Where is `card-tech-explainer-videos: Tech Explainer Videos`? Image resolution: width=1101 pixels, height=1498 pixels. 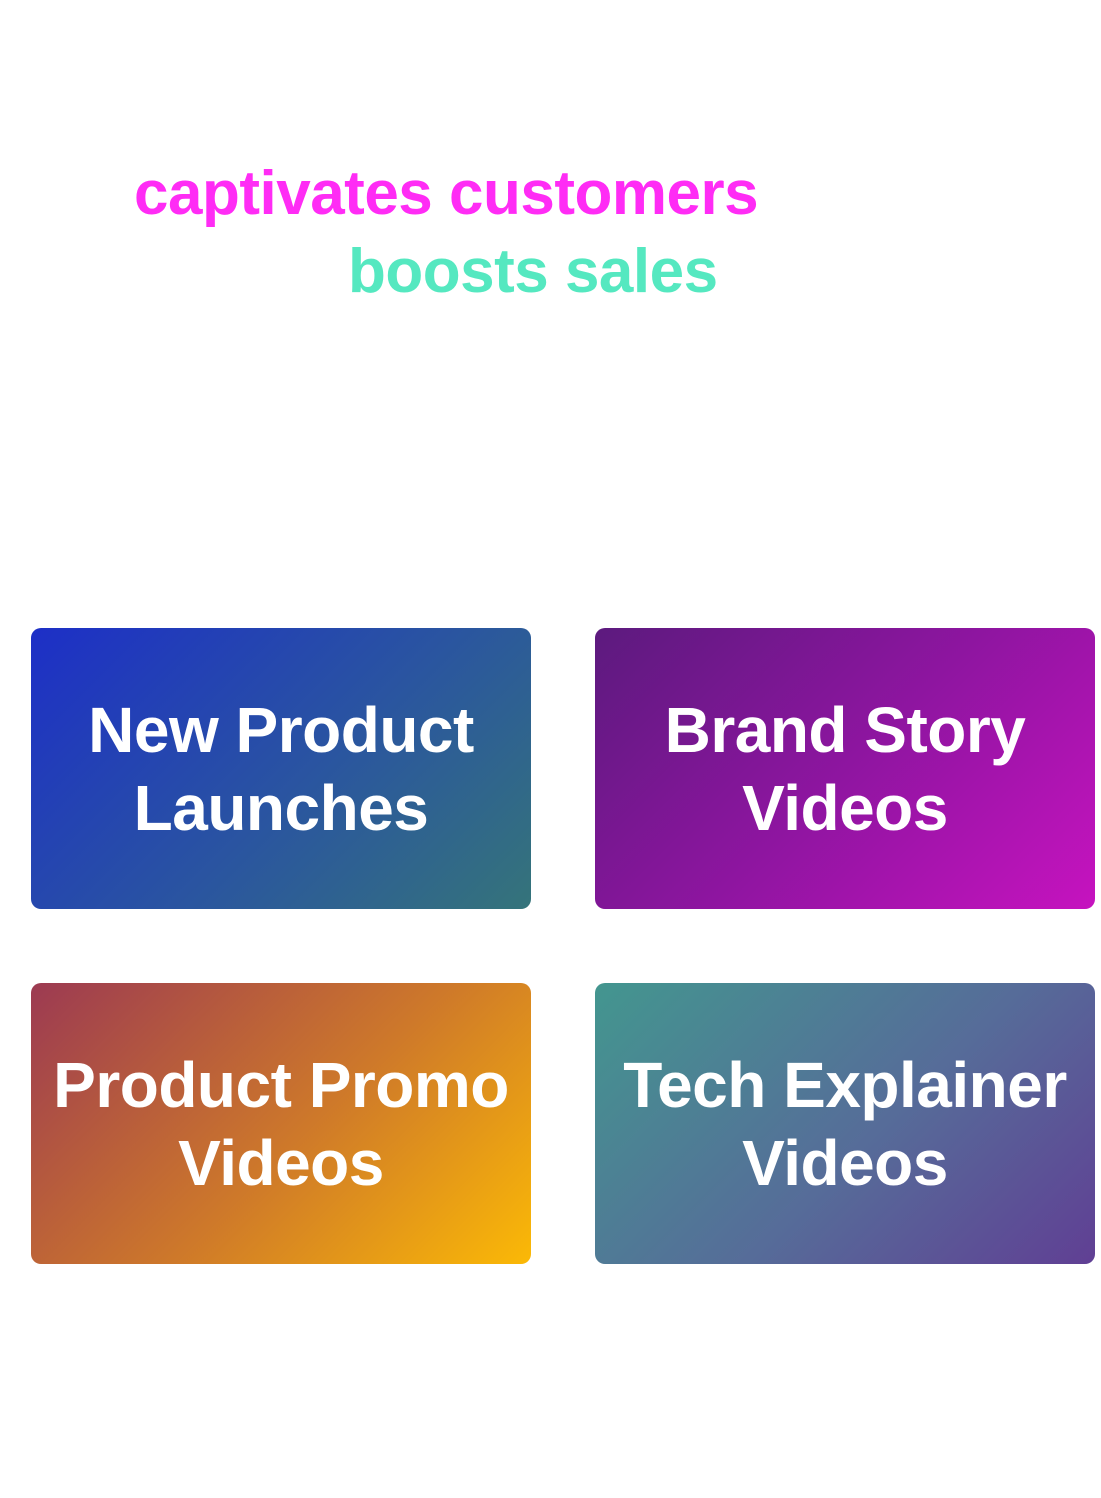 card-tech-explainer-videos: Tech Explainer Videos is located at coordinates (845, 1123).